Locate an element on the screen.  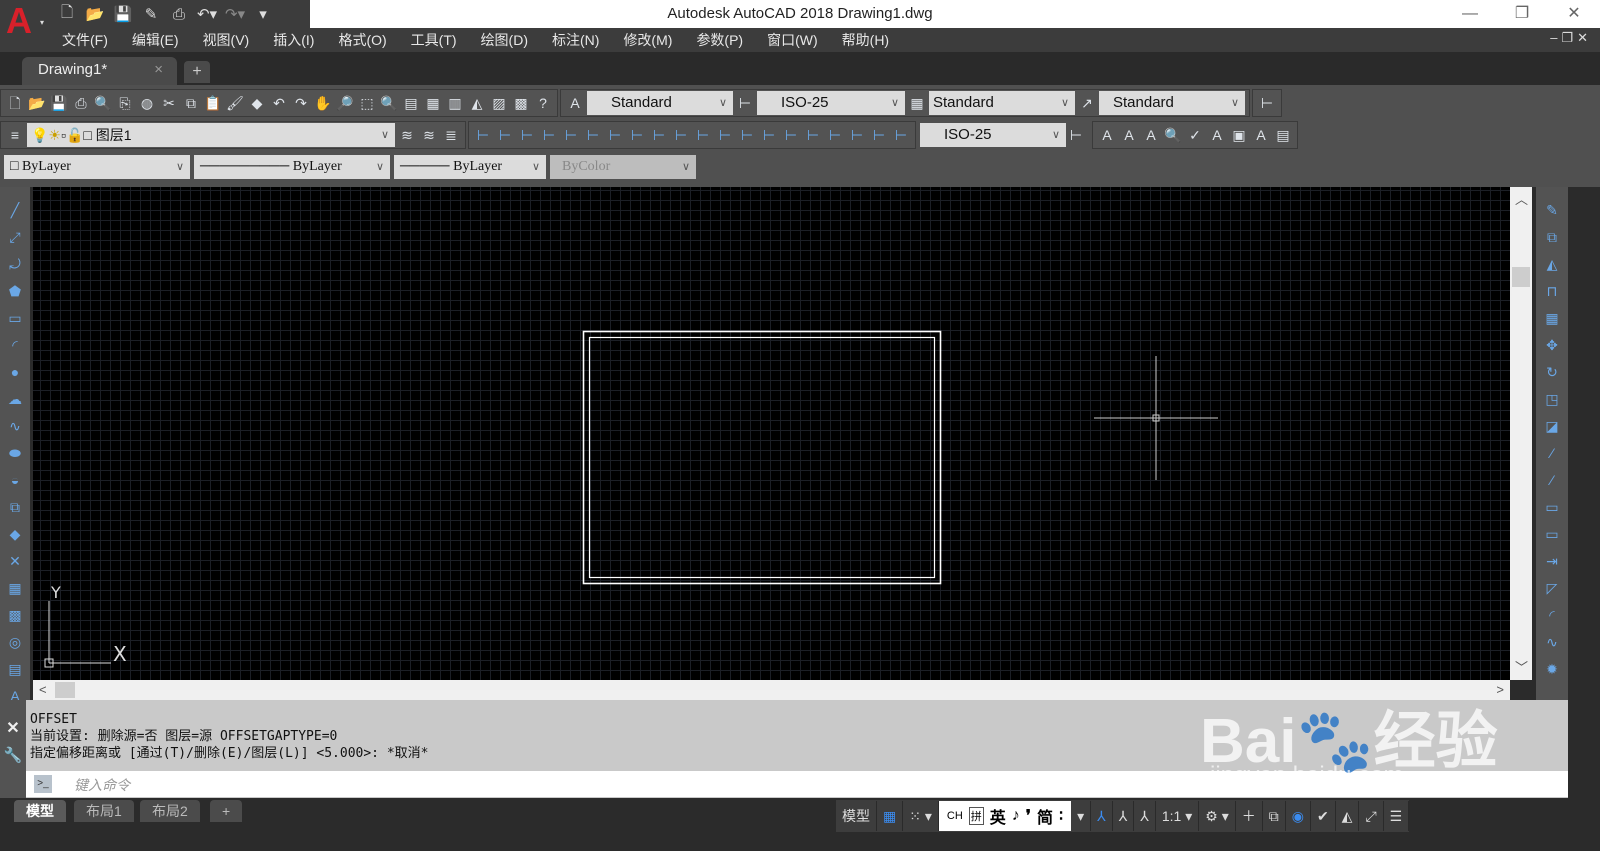
offset-icon: ⊓ is located at coordinates (1552, 291).